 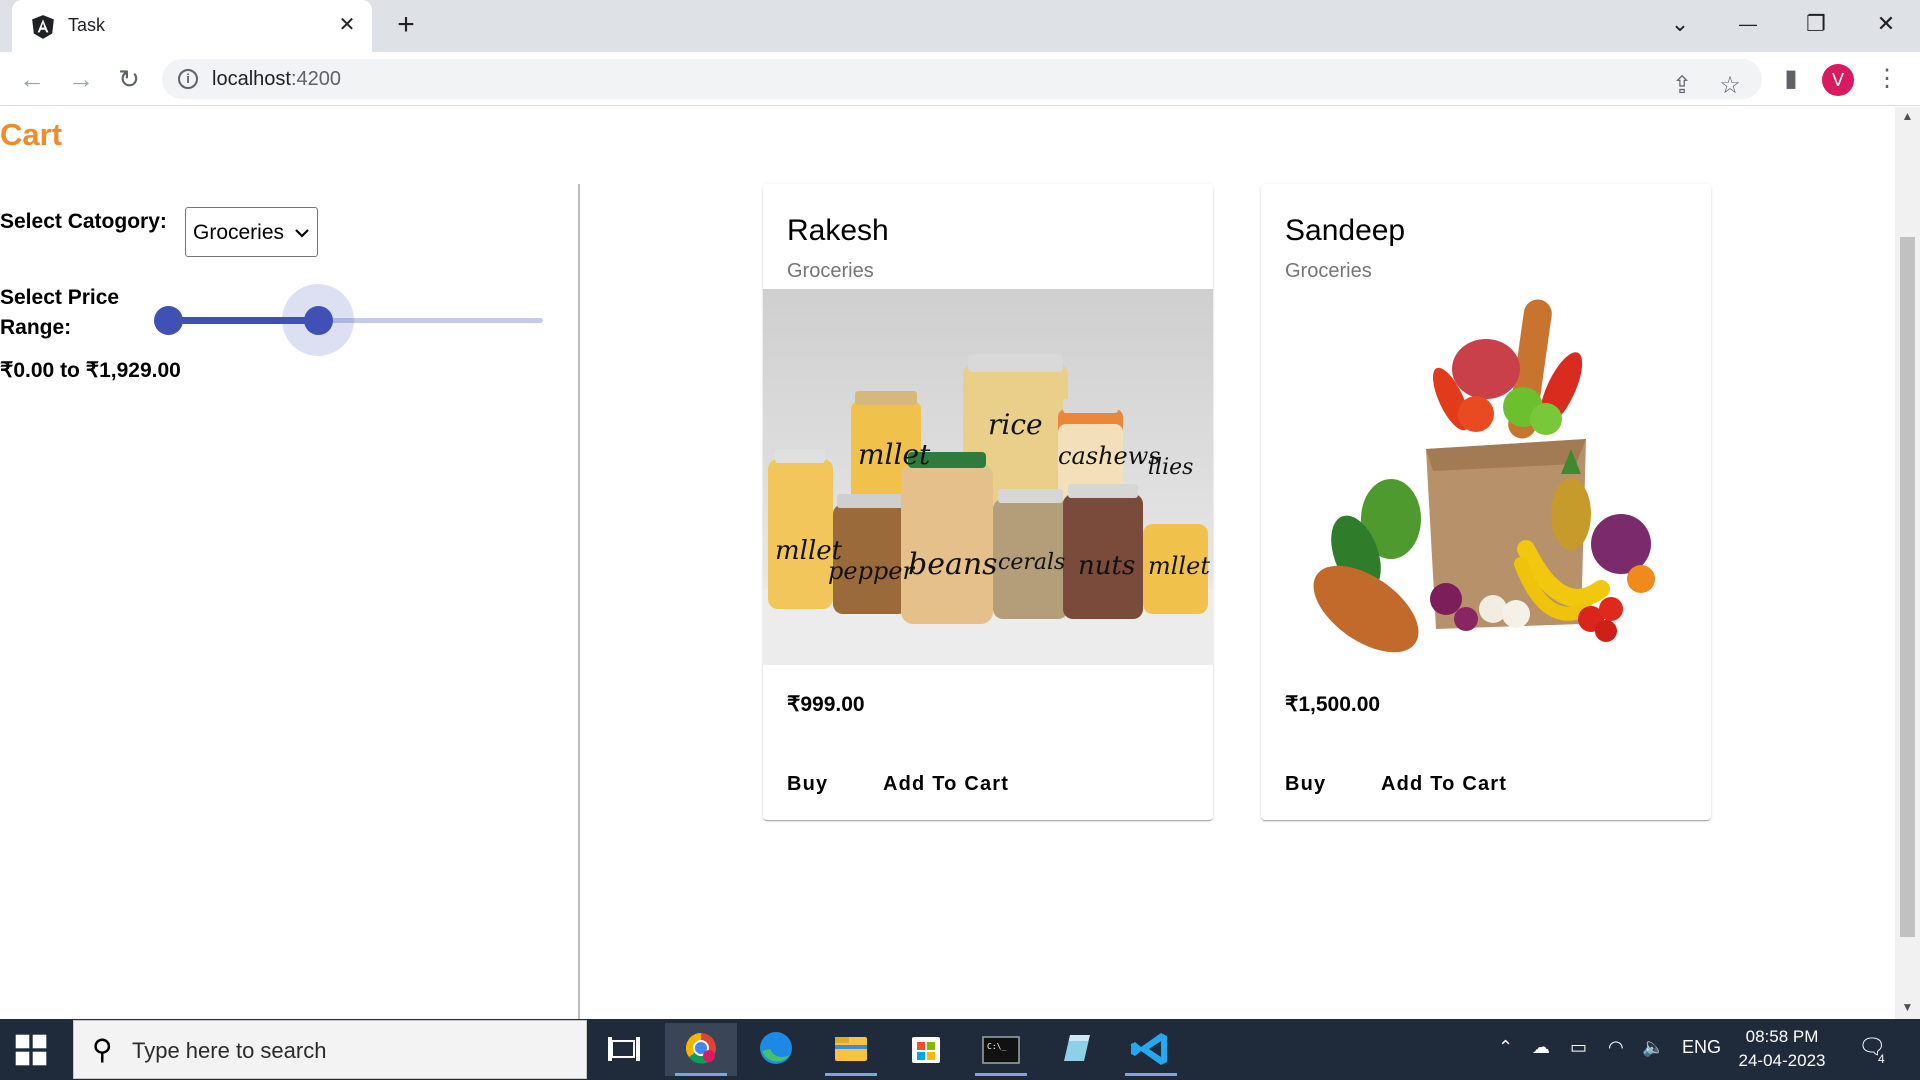 What do you see at coordinates (251, 79) in the screenshot?
I see `url-host: localhost` at bounding box center [251, 79].